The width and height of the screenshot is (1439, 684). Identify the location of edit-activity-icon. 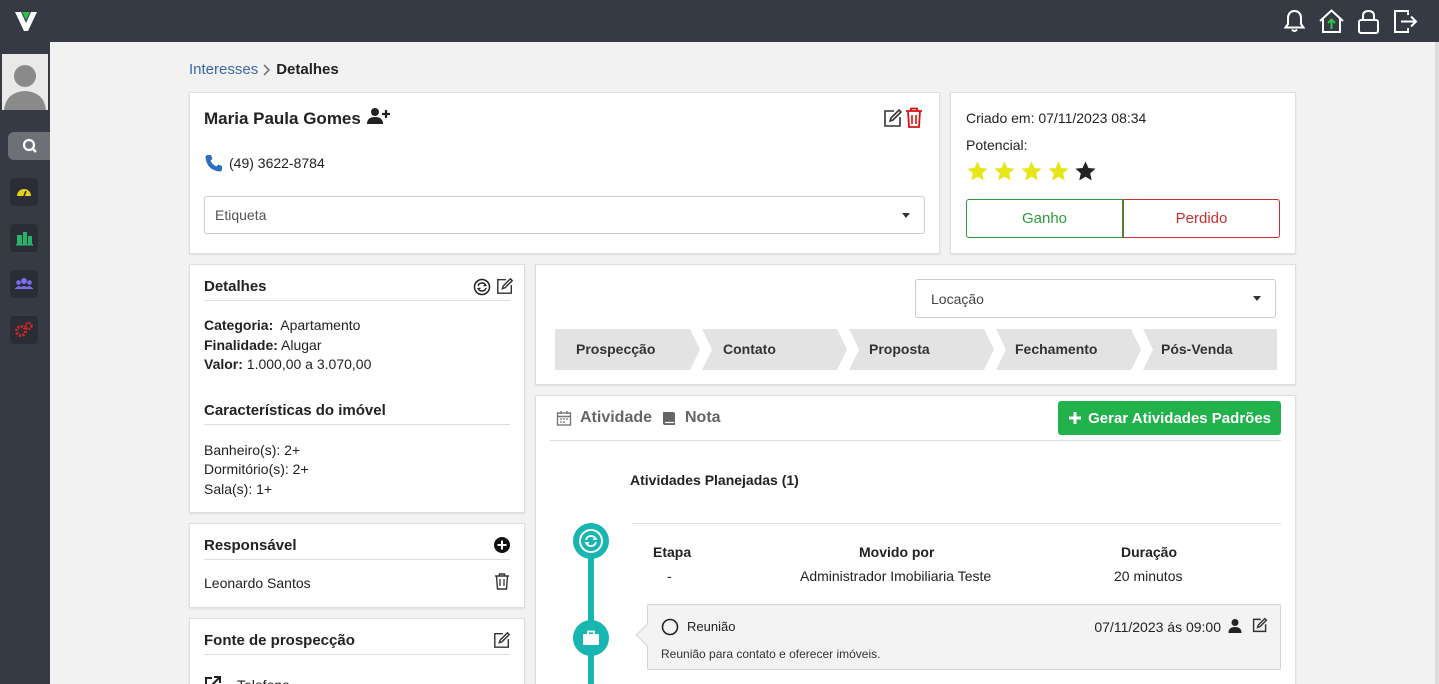
(1260, 625).